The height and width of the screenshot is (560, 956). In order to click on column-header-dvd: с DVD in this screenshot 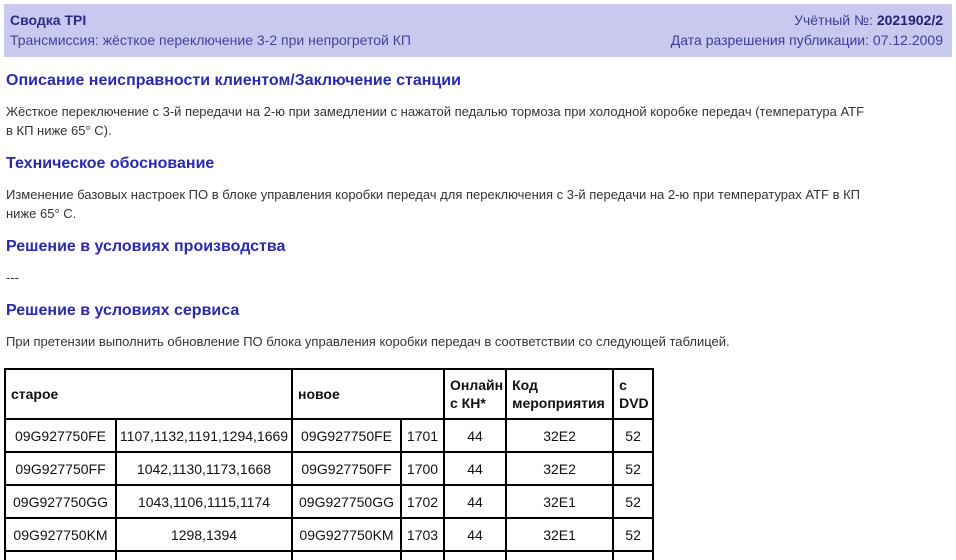, I will do `click(633, 394)`.